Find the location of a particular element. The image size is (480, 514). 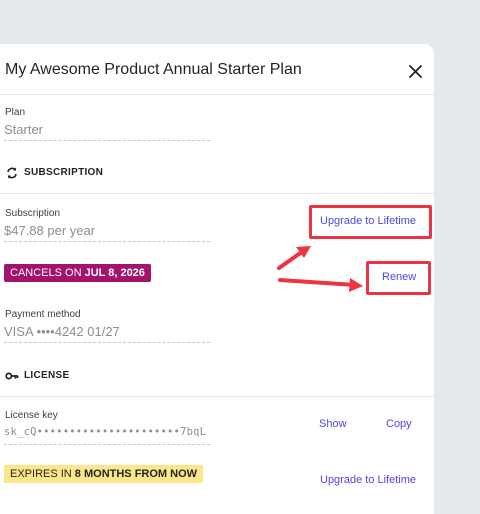

arrow-to-renew is located at coordinates (320, 285).